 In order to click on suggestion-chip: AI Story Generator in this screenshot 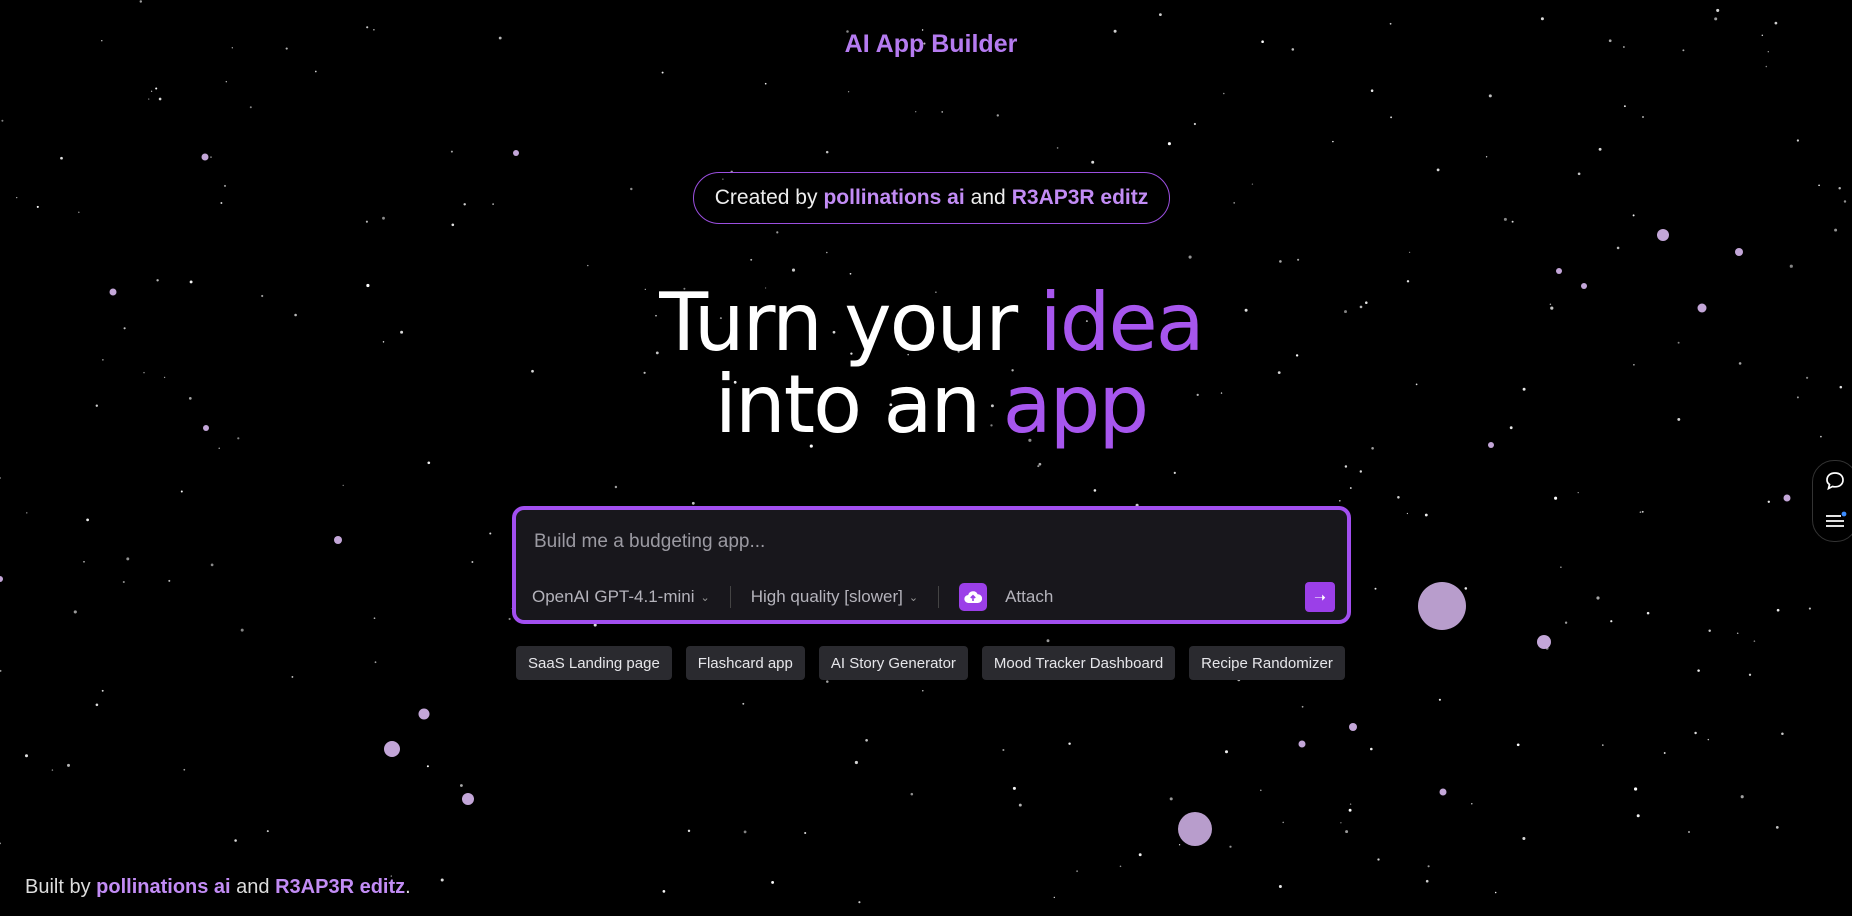, I will do `click(893, 663)`.